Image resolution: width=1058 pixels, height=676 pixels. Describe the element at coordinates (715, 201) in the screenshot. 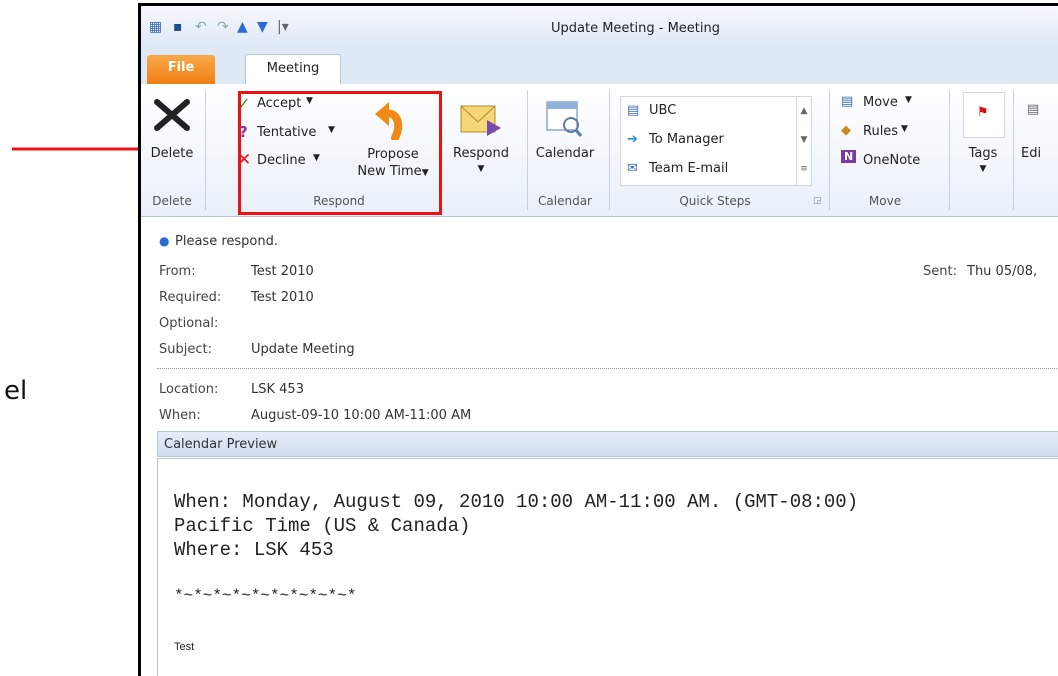

I see `group-label-quick-steps: Quick Steps` at that location.